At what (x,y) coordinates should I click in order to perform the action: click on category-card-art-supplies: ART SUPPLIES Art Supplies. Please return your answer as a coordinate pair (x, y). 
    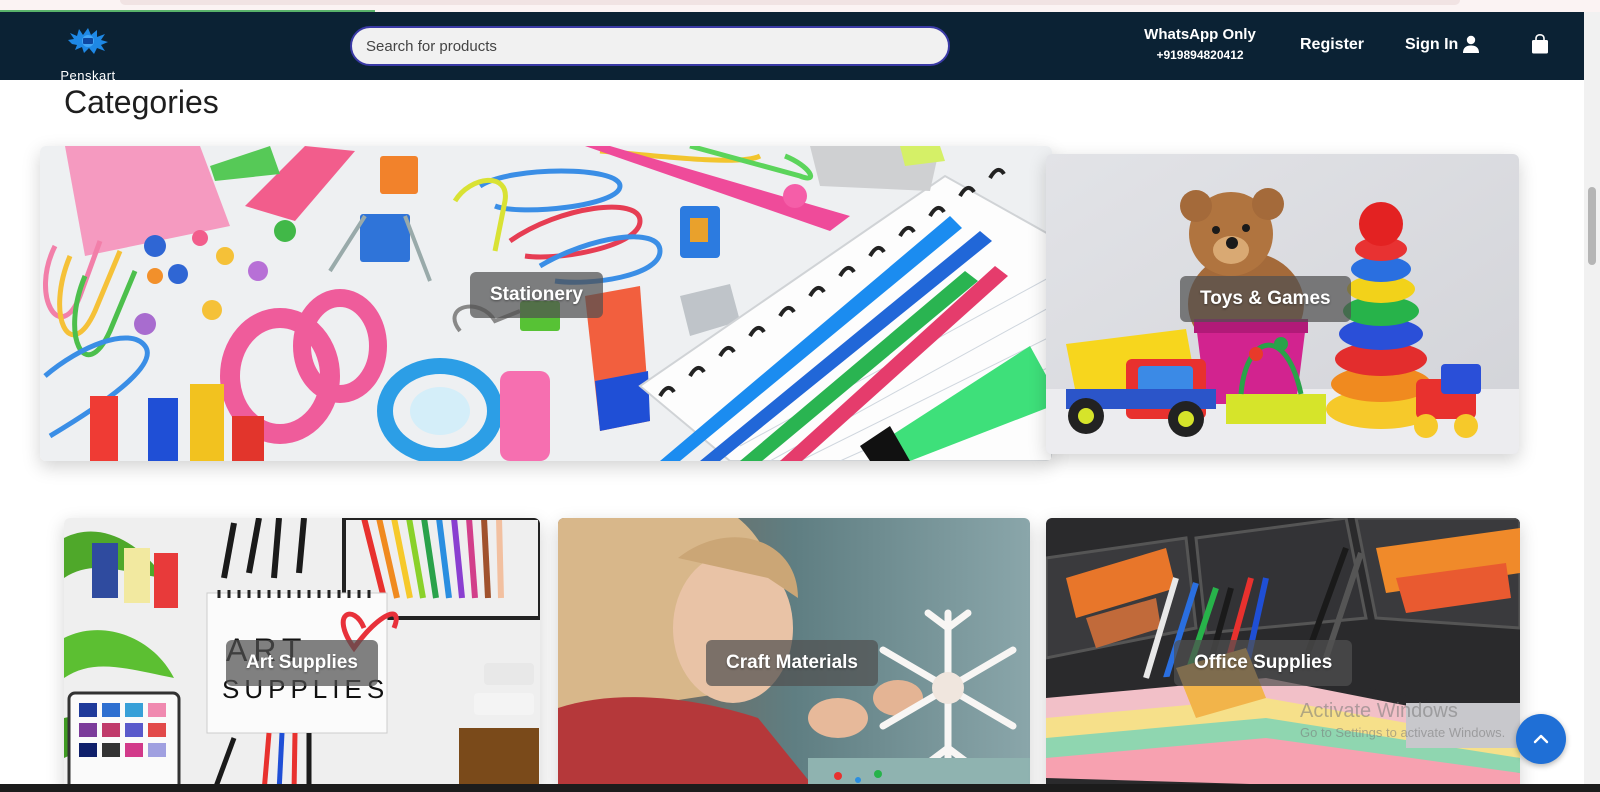
    Looking at the image, I should click on (302, 655).